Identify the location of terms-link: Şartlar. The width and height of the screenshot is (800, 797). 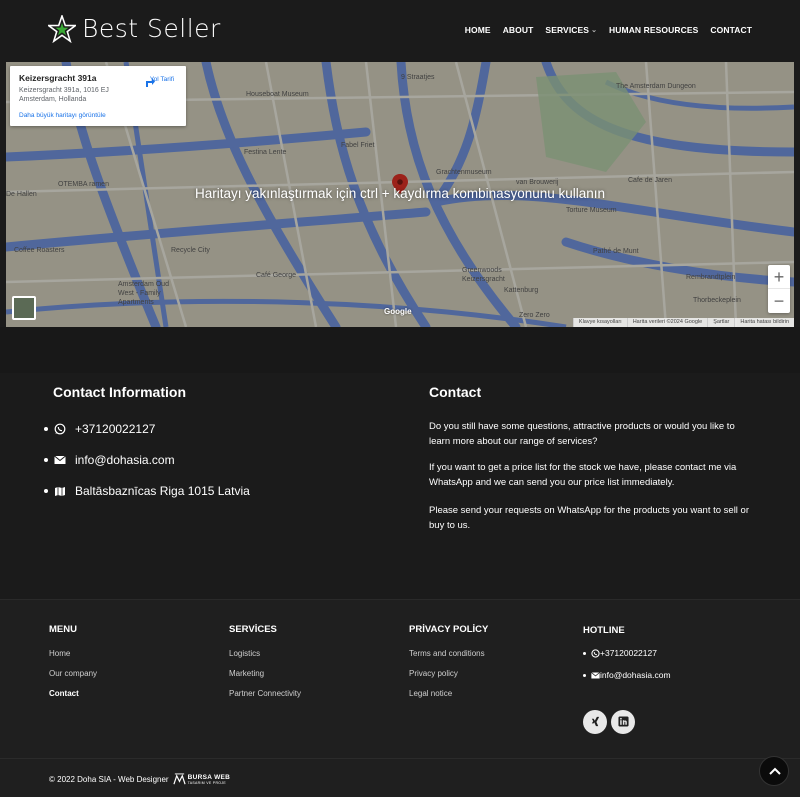
(720, 322).